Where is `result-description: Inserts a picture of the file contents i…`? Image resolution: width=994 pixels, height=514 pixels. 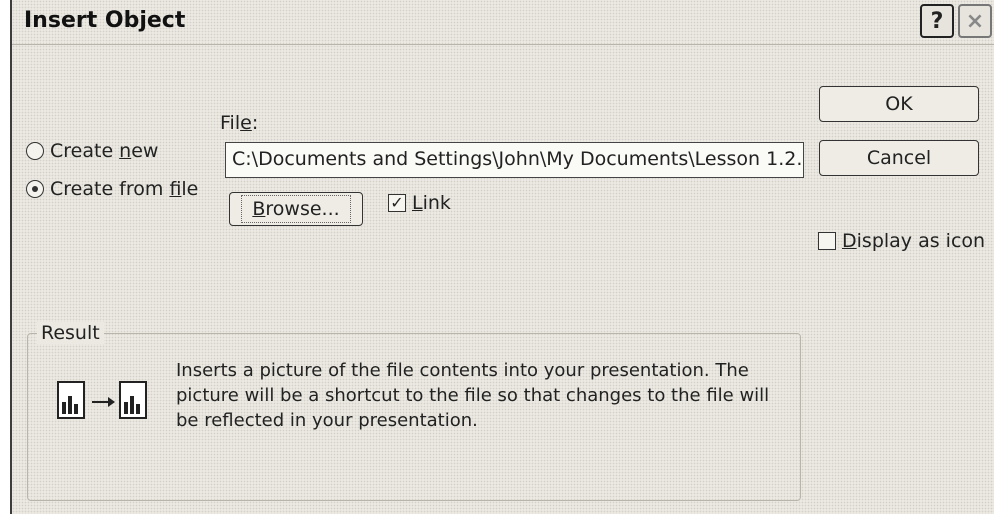
result-description: Inserts a picture of the file contents i… is located at coordinates (473, 395).